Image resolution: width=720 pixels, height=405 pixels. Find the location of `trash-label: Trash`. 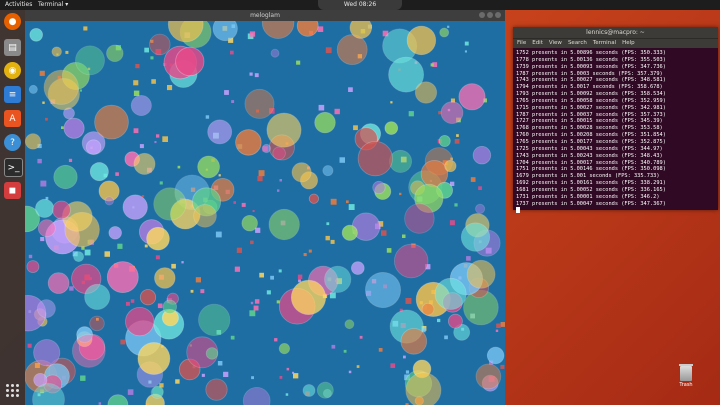

trash-label: Trash is located at coordinates (686, 385).